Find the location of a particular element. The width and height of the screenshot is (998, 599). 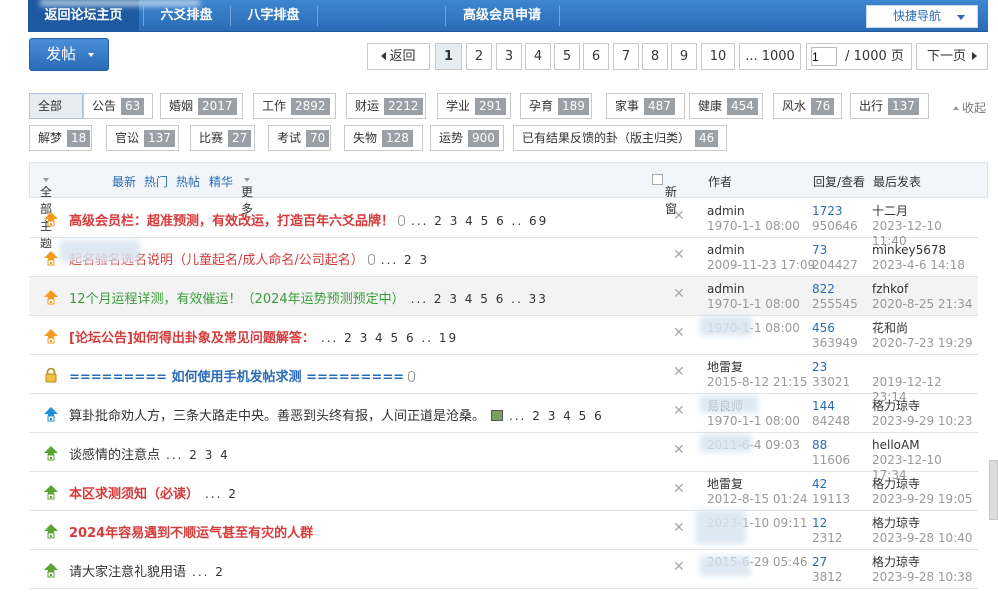

thread-pages: ... 2 3 is located at coordinates (405, 260).